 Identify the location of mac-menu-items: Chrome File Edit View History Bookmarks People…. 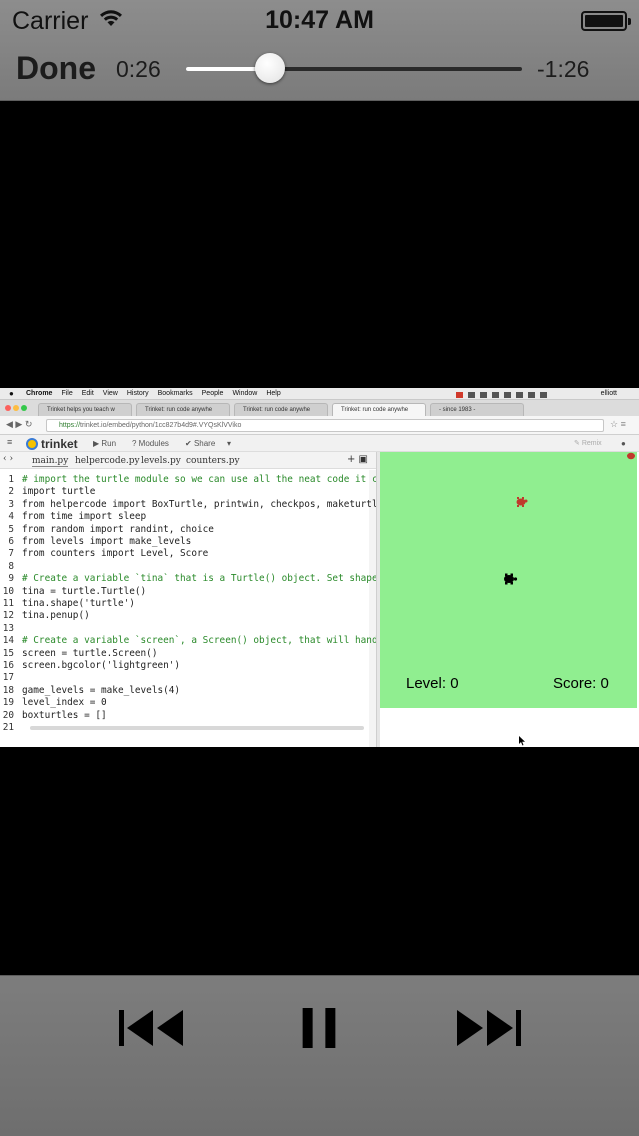
(158, 394).